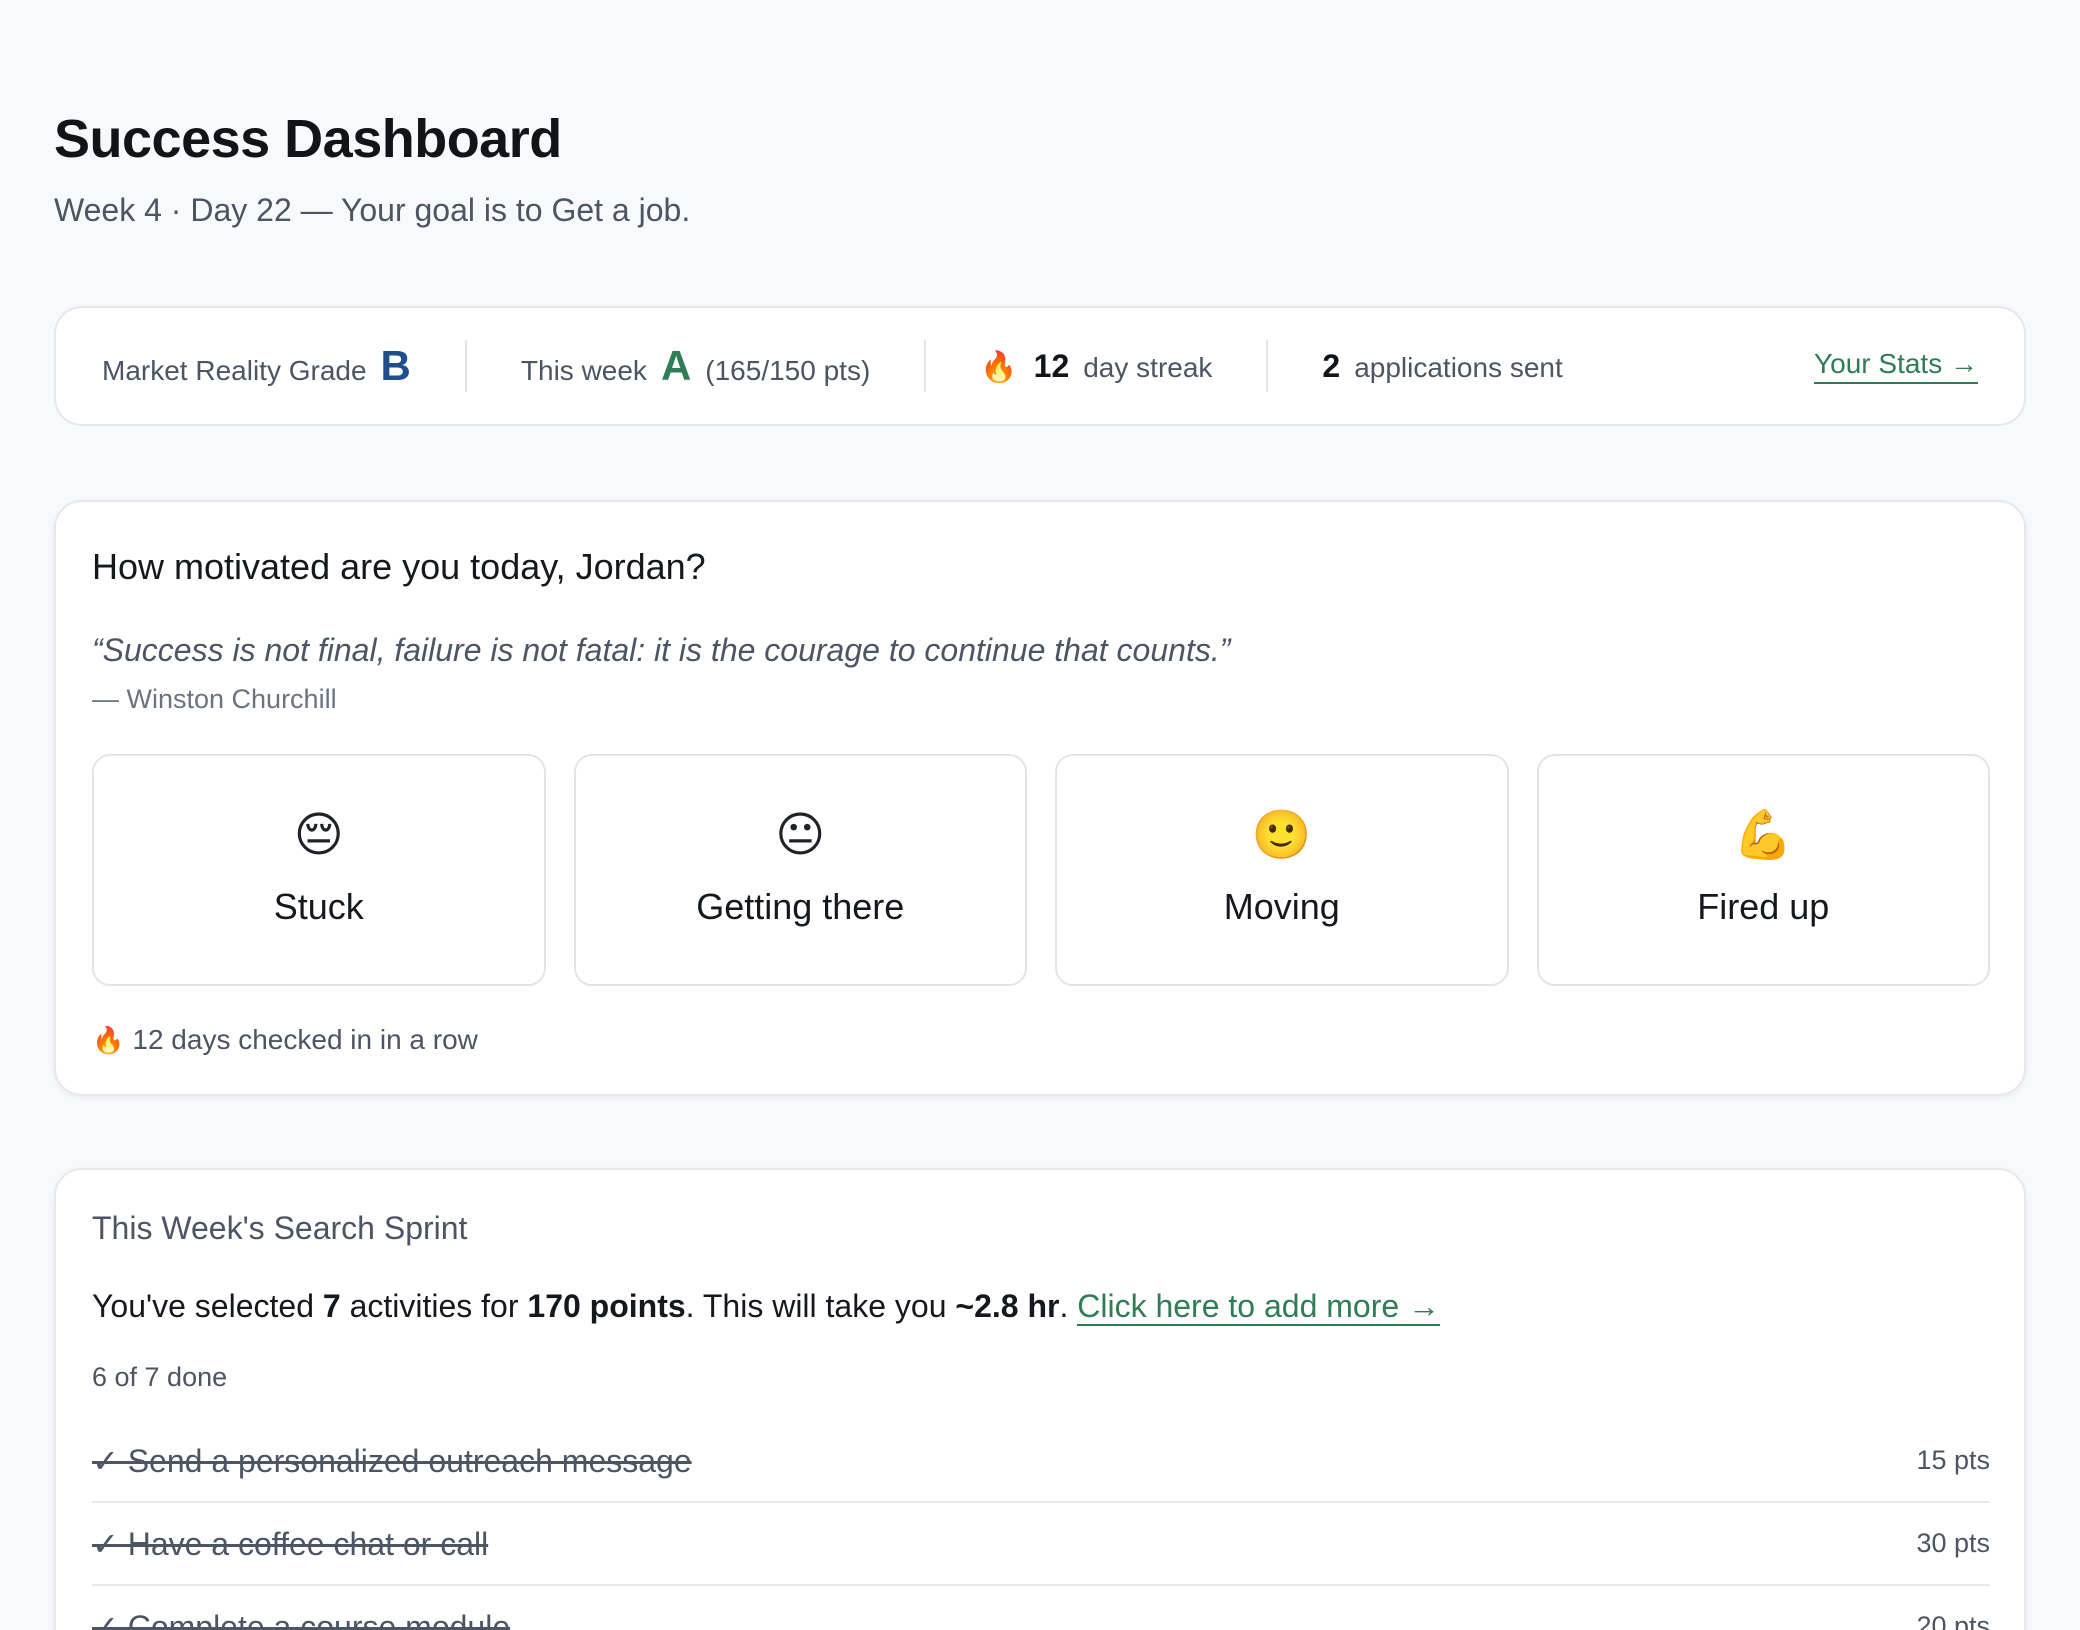 The height and width of the screenshot is (1630, 2080). Describe the element at coordinates (1041, 1608) in the screenshot. I see `task-row: ✓ Complete a course module 20 pts` at that location.